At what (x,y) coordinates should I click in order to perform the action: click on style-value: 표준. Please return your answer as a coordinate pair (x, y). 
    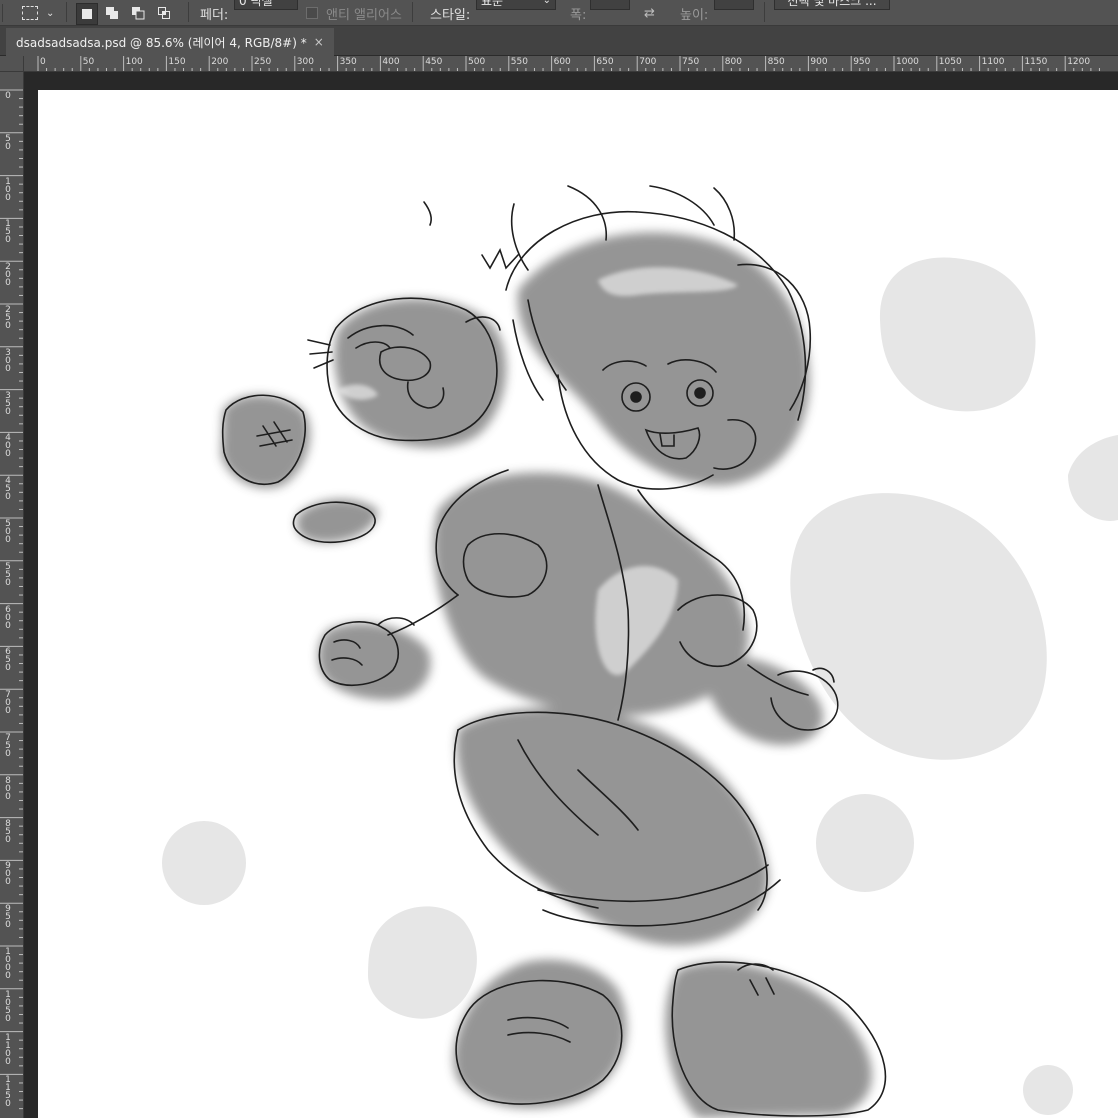
    Looking at the image, I should click on (492, 4).